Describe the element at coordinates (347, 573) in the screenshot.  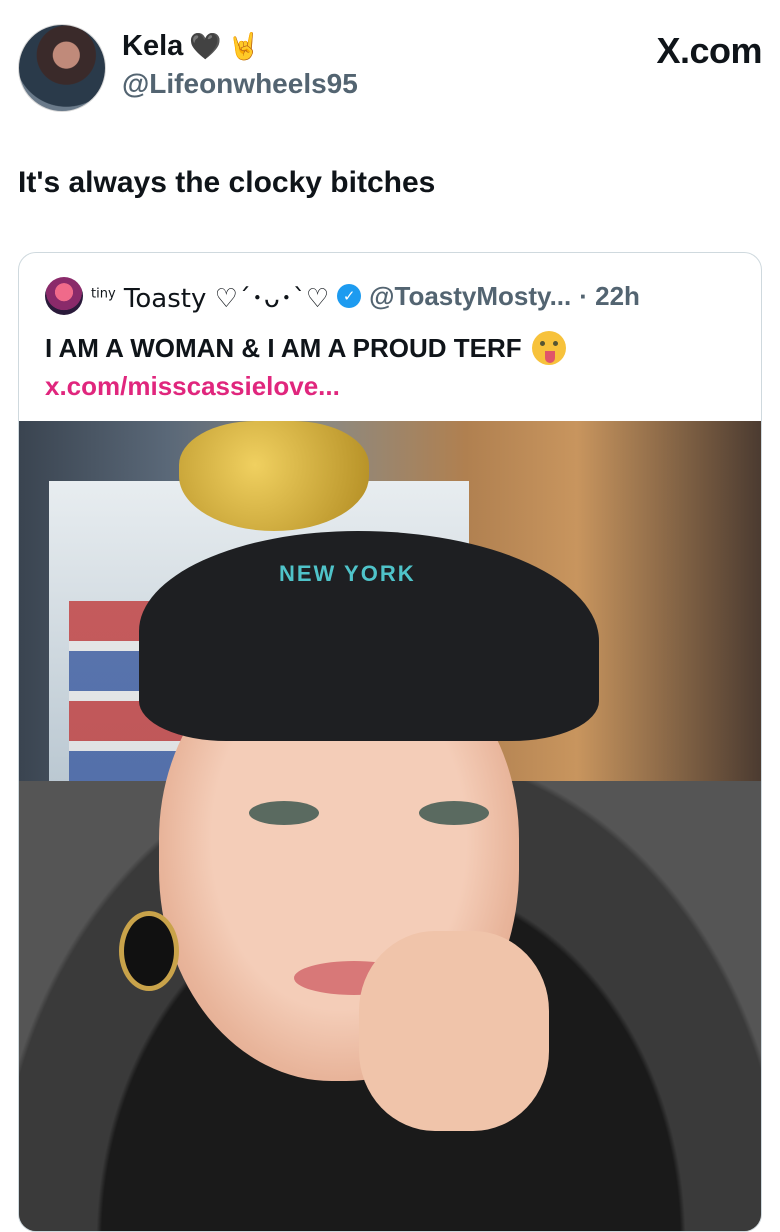
I see `photo-cap-text: NEW YORK` at that location.